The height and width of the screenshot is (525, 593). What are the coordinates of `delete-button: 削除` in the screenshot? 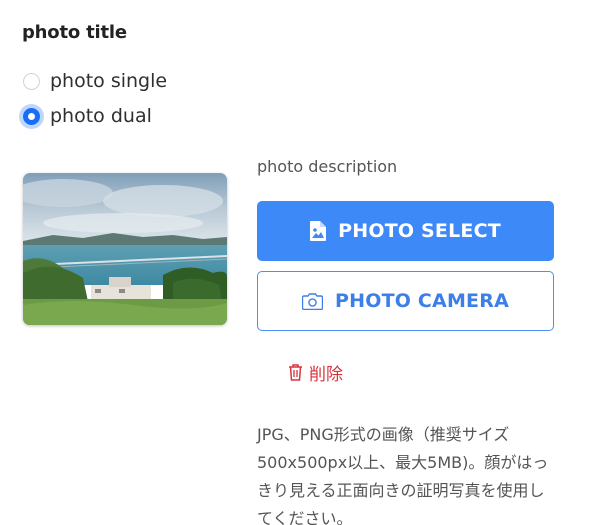 It's located at (315, 372).